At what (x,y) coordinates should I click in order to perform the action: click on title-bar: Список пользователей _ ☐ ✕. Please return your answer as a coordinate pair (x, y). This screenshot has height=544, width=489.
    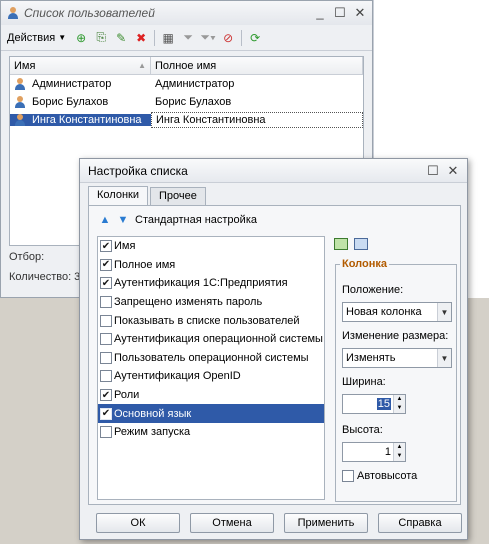
    Looking at the image, I should click on (186, 13).